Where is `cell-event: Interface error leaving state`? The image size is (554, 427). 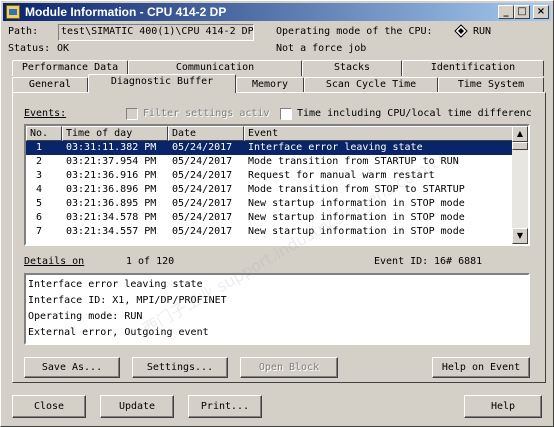 cell-event: Interface error leaving state is located at coordinates (335, 147).